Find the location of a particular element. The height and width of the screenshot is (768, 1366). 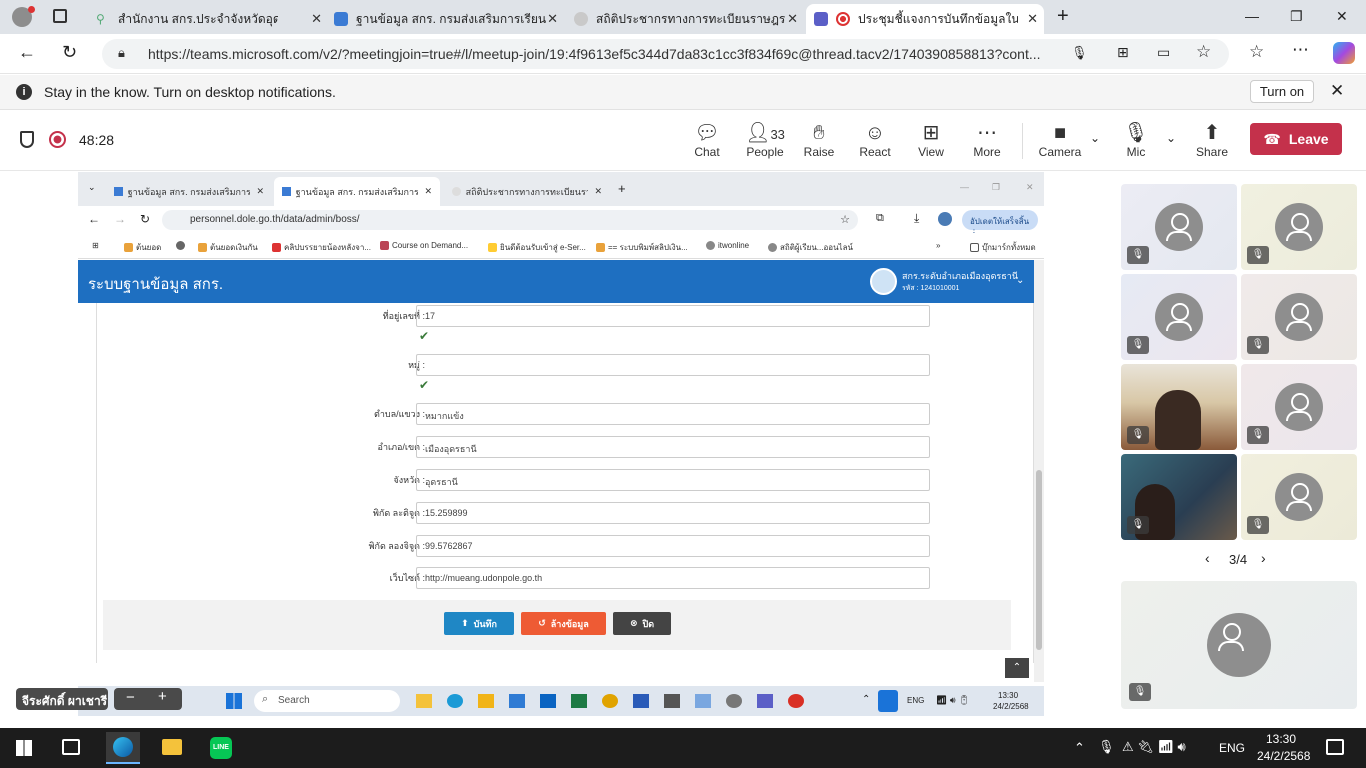

bookmark-1: ต้นยอด is located at coordinates (142, 247).